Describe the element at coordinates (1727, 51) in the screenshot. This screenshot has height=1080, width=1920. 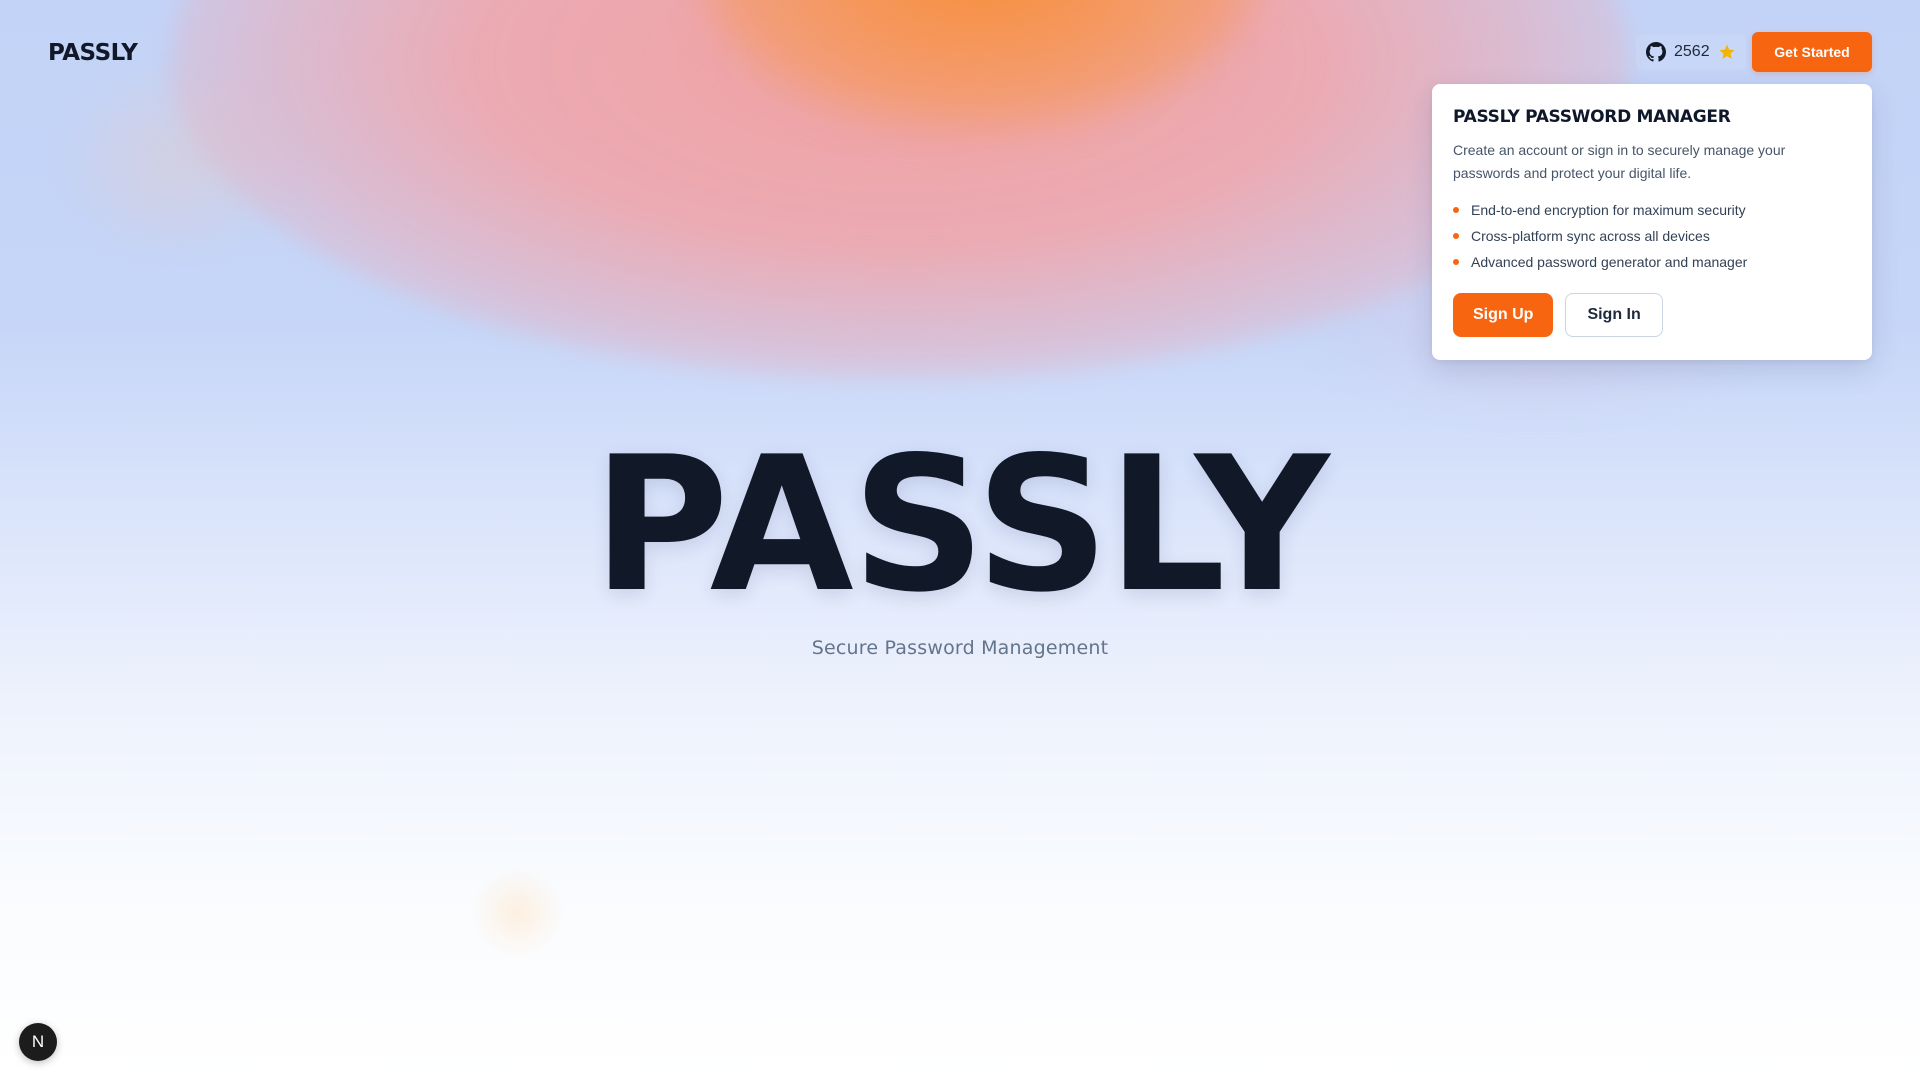
I see `star-icon` at that location.